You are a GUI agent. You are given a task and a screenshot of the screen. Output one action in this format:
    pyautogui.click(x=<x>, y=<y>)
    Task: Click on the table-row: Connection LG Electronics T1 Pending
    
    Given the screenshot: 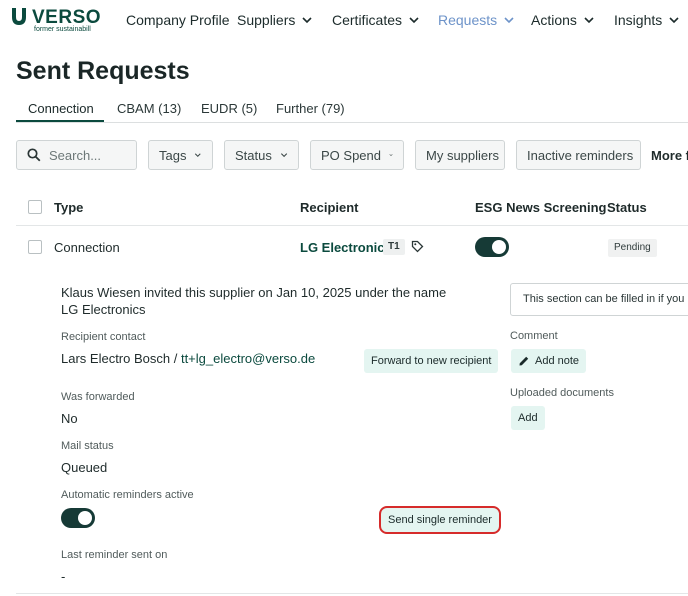 What is the action you would take?
    pyautogui.click(x=352, y=247)
    